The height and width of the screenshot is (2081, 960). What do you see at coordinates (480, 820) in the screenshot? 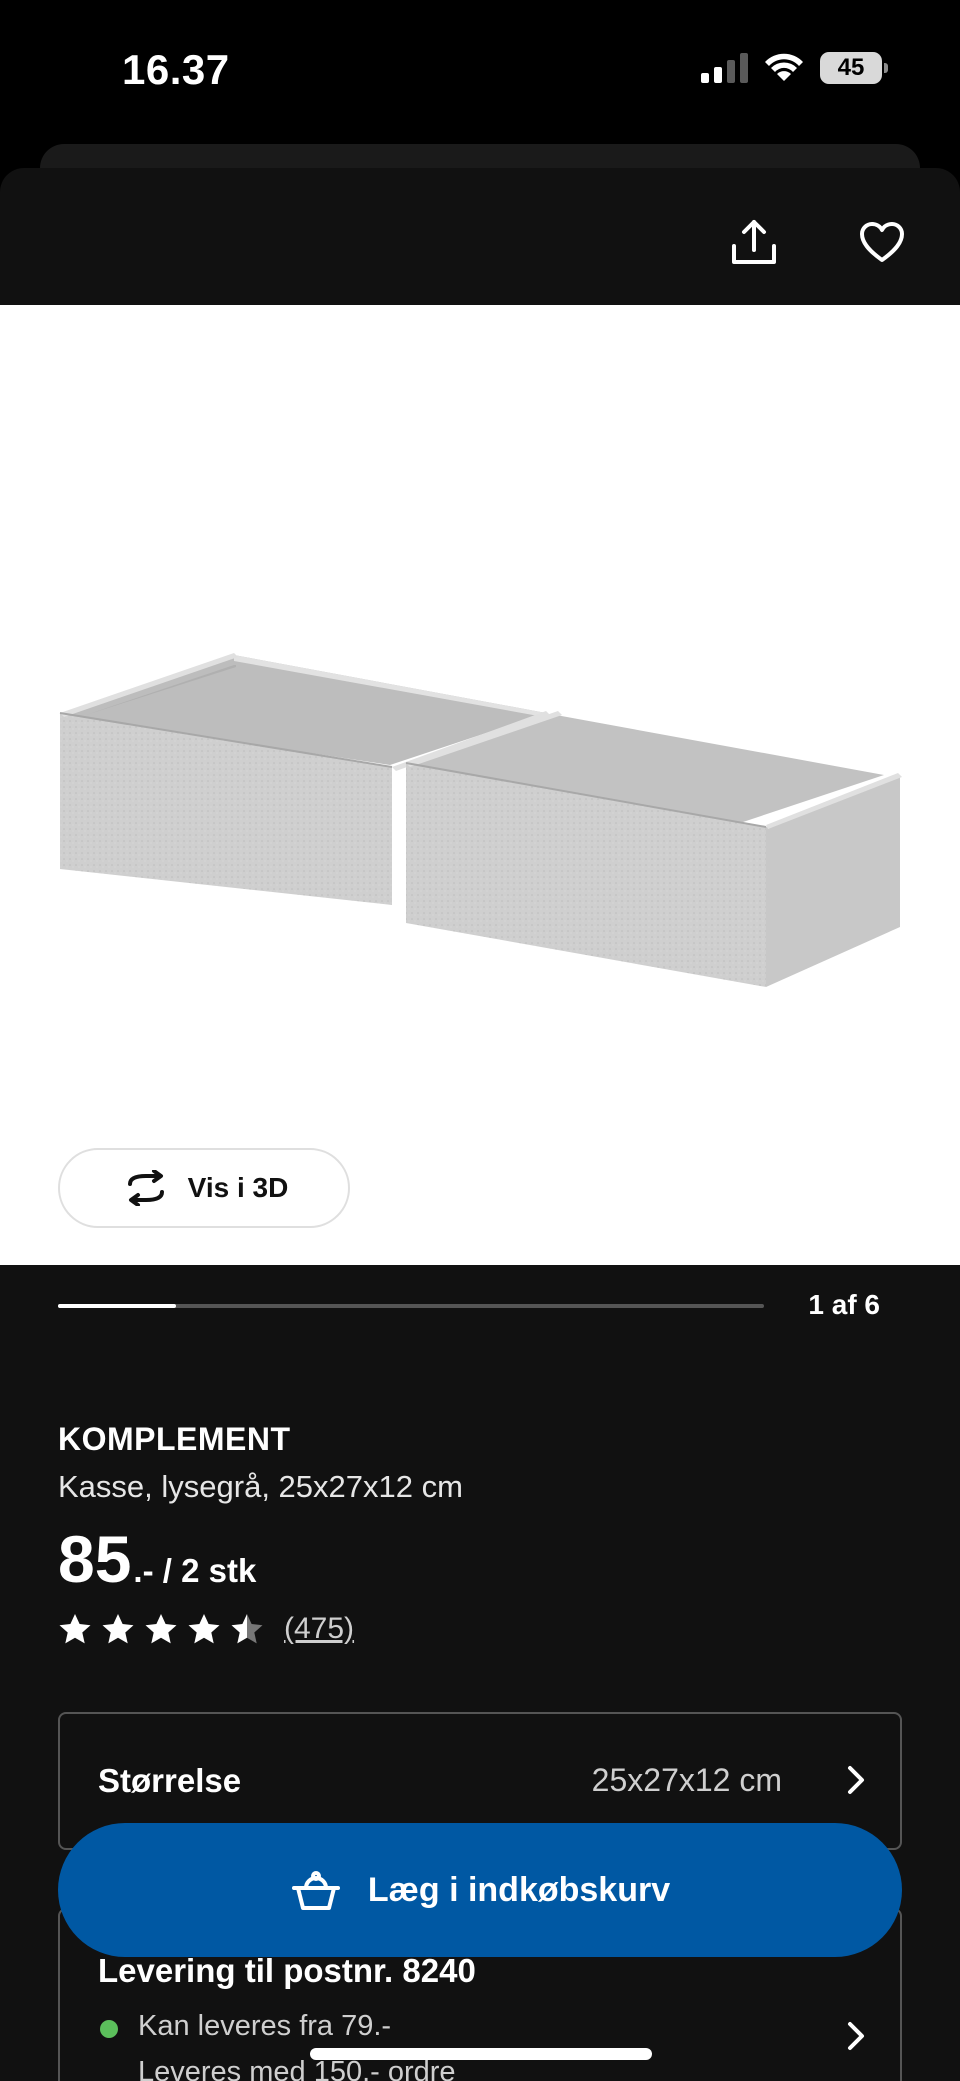
I see `product-image` at bounding box center [480, 820].